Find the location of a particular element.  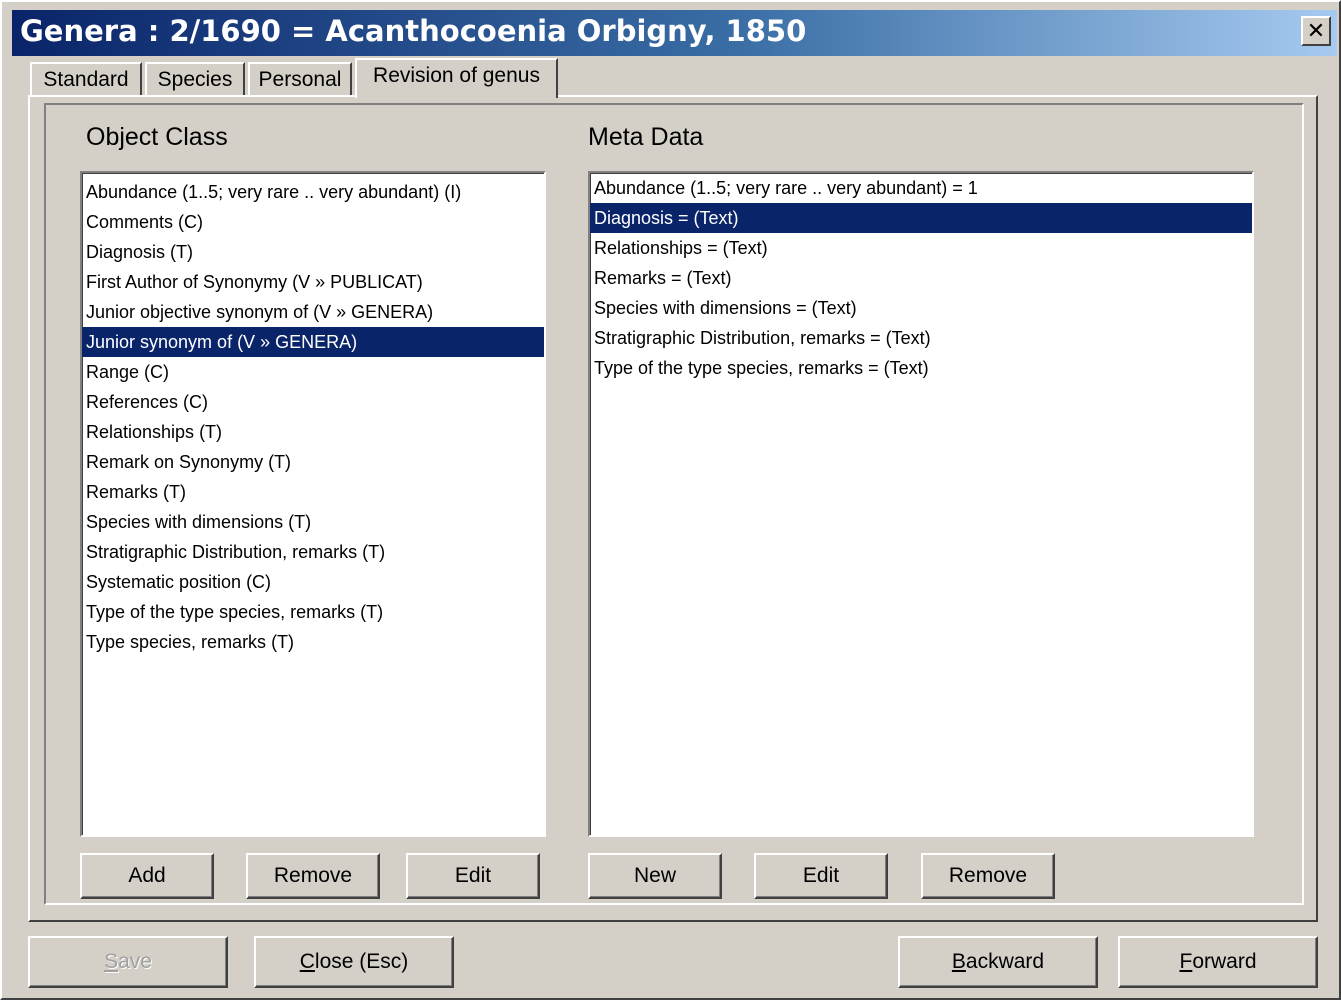

tab-standard: Standard is located at coordinates (86, 78).